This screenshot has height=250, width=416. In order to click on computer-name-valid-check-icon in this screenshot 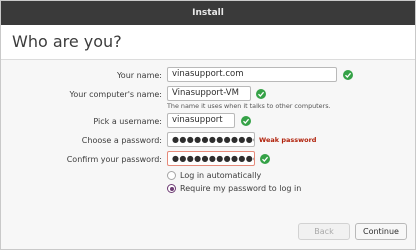, I will do `click(261, 94)`.